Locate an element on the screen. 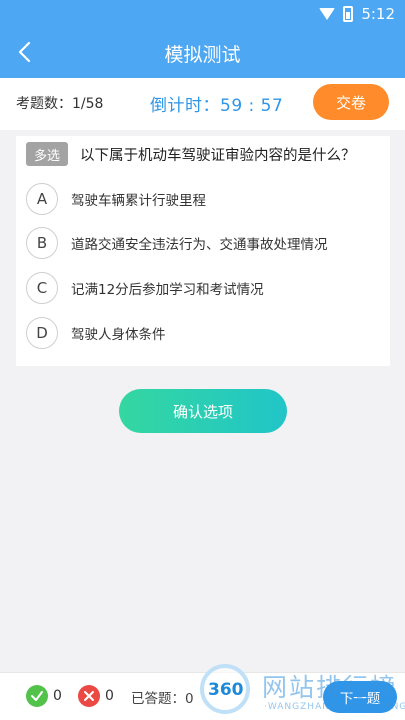  option-text: 道路交通安全违法行为、交通事故处理情况 is located at coordinates (199, 245).